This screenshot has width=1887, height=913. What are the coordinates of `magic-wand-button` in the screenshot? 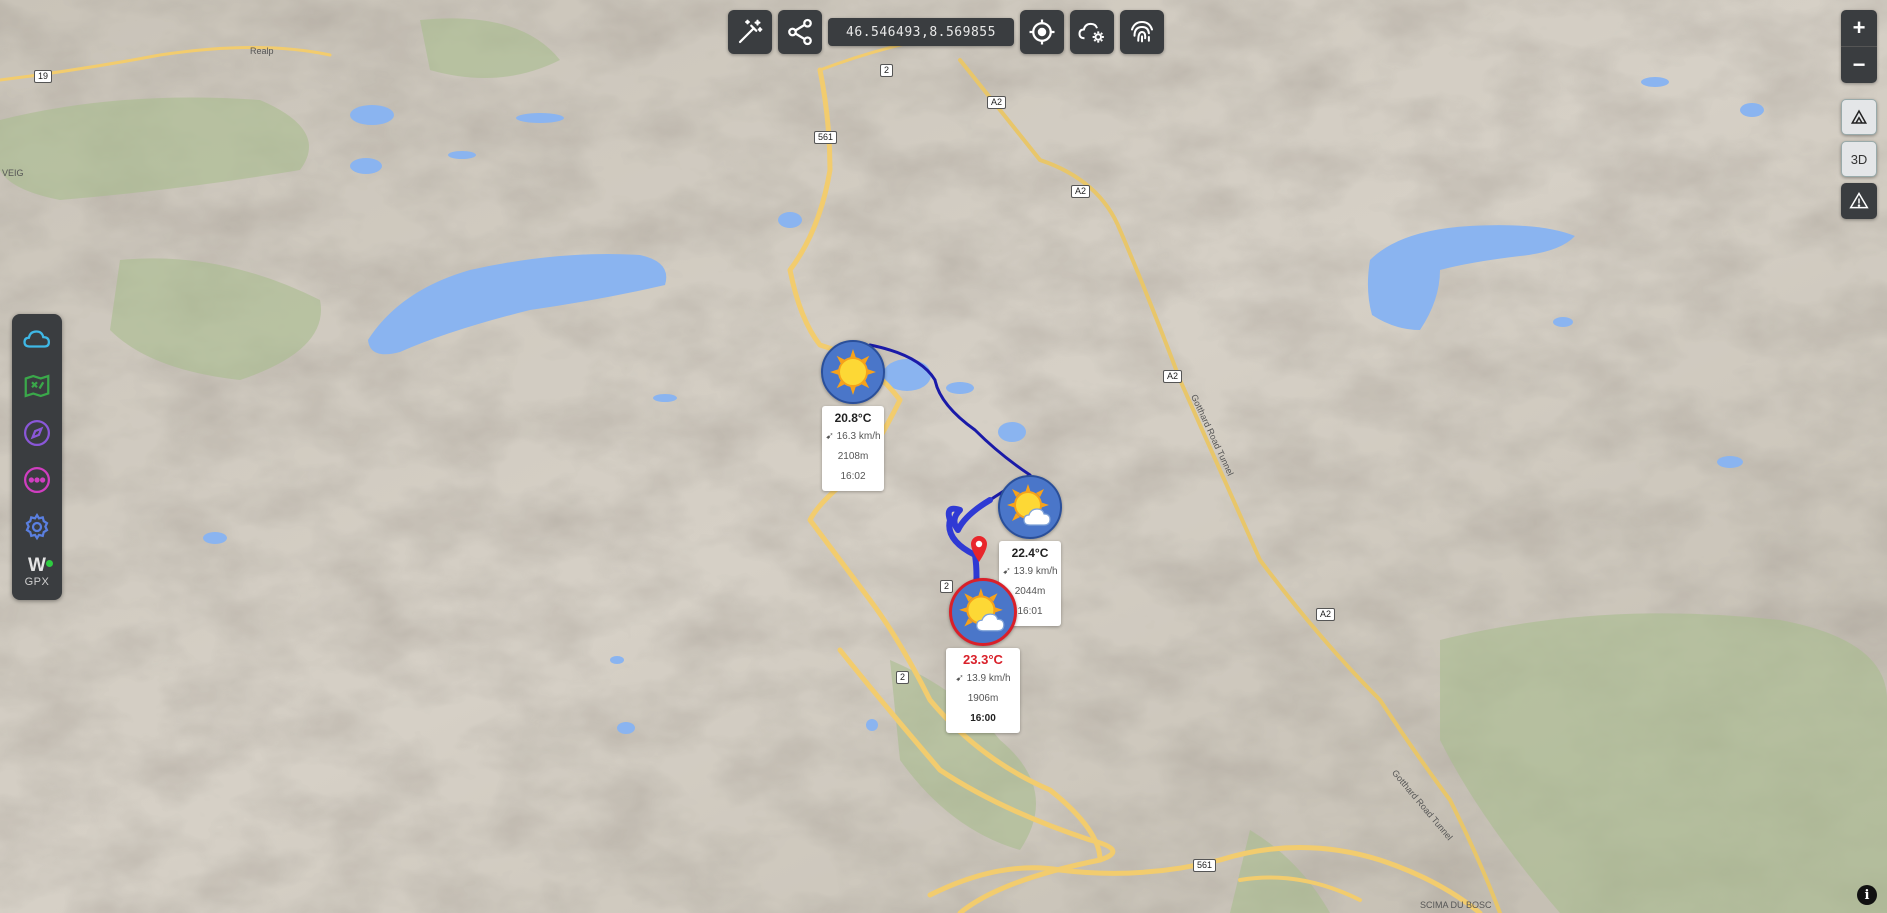 It's located at (750, 32).